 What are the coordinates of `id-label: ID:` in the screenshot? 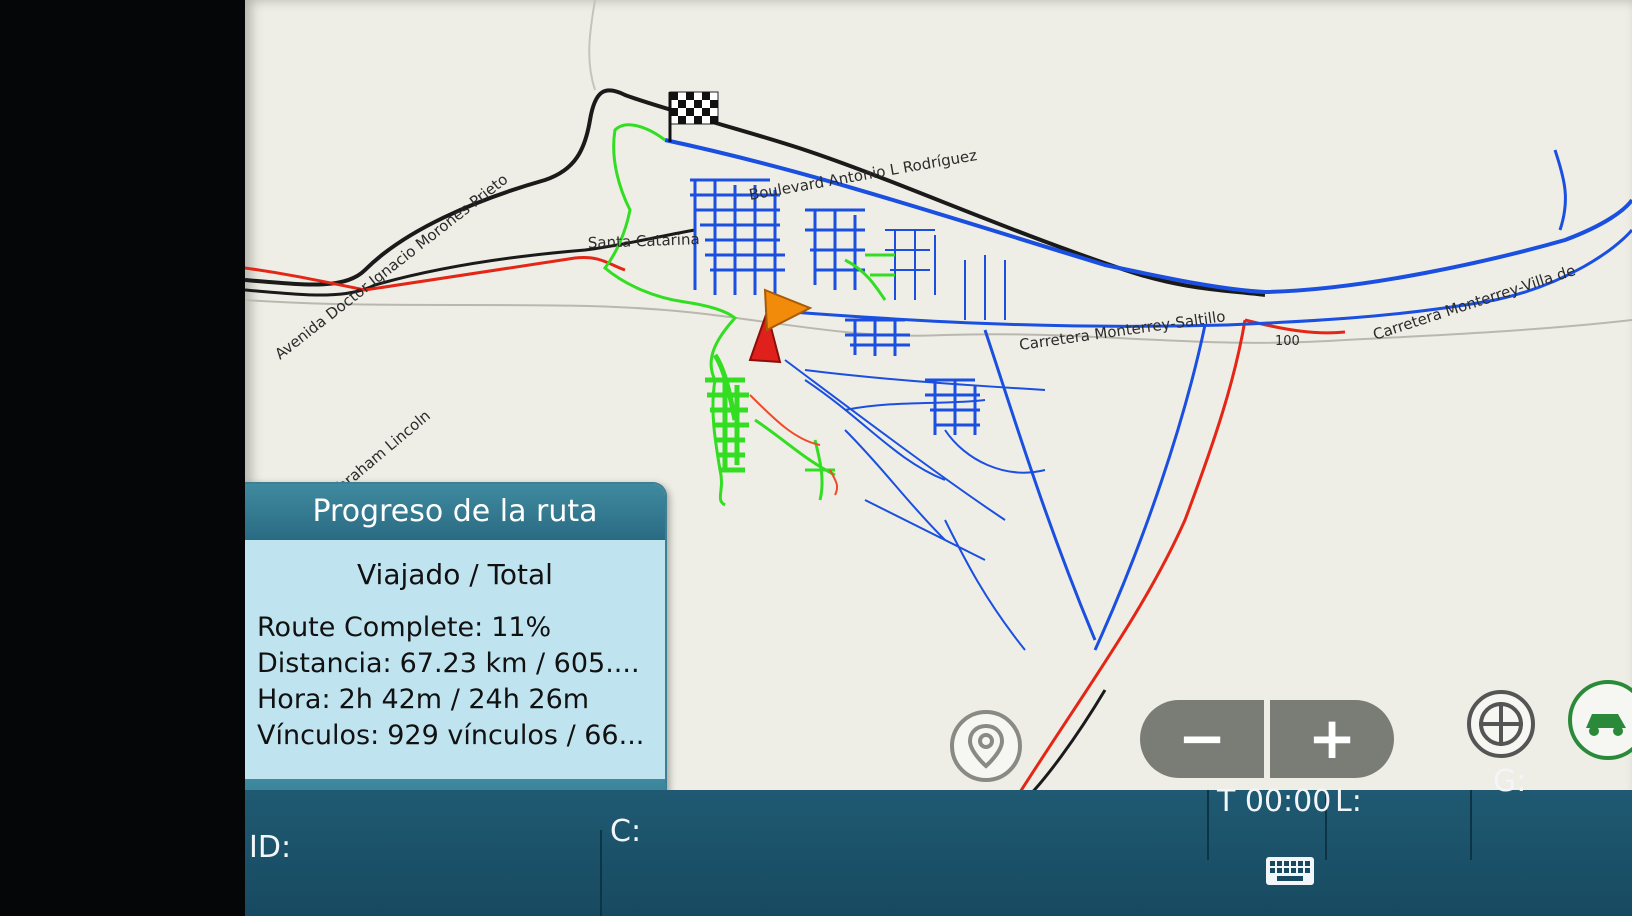 It's located at (270, 847).